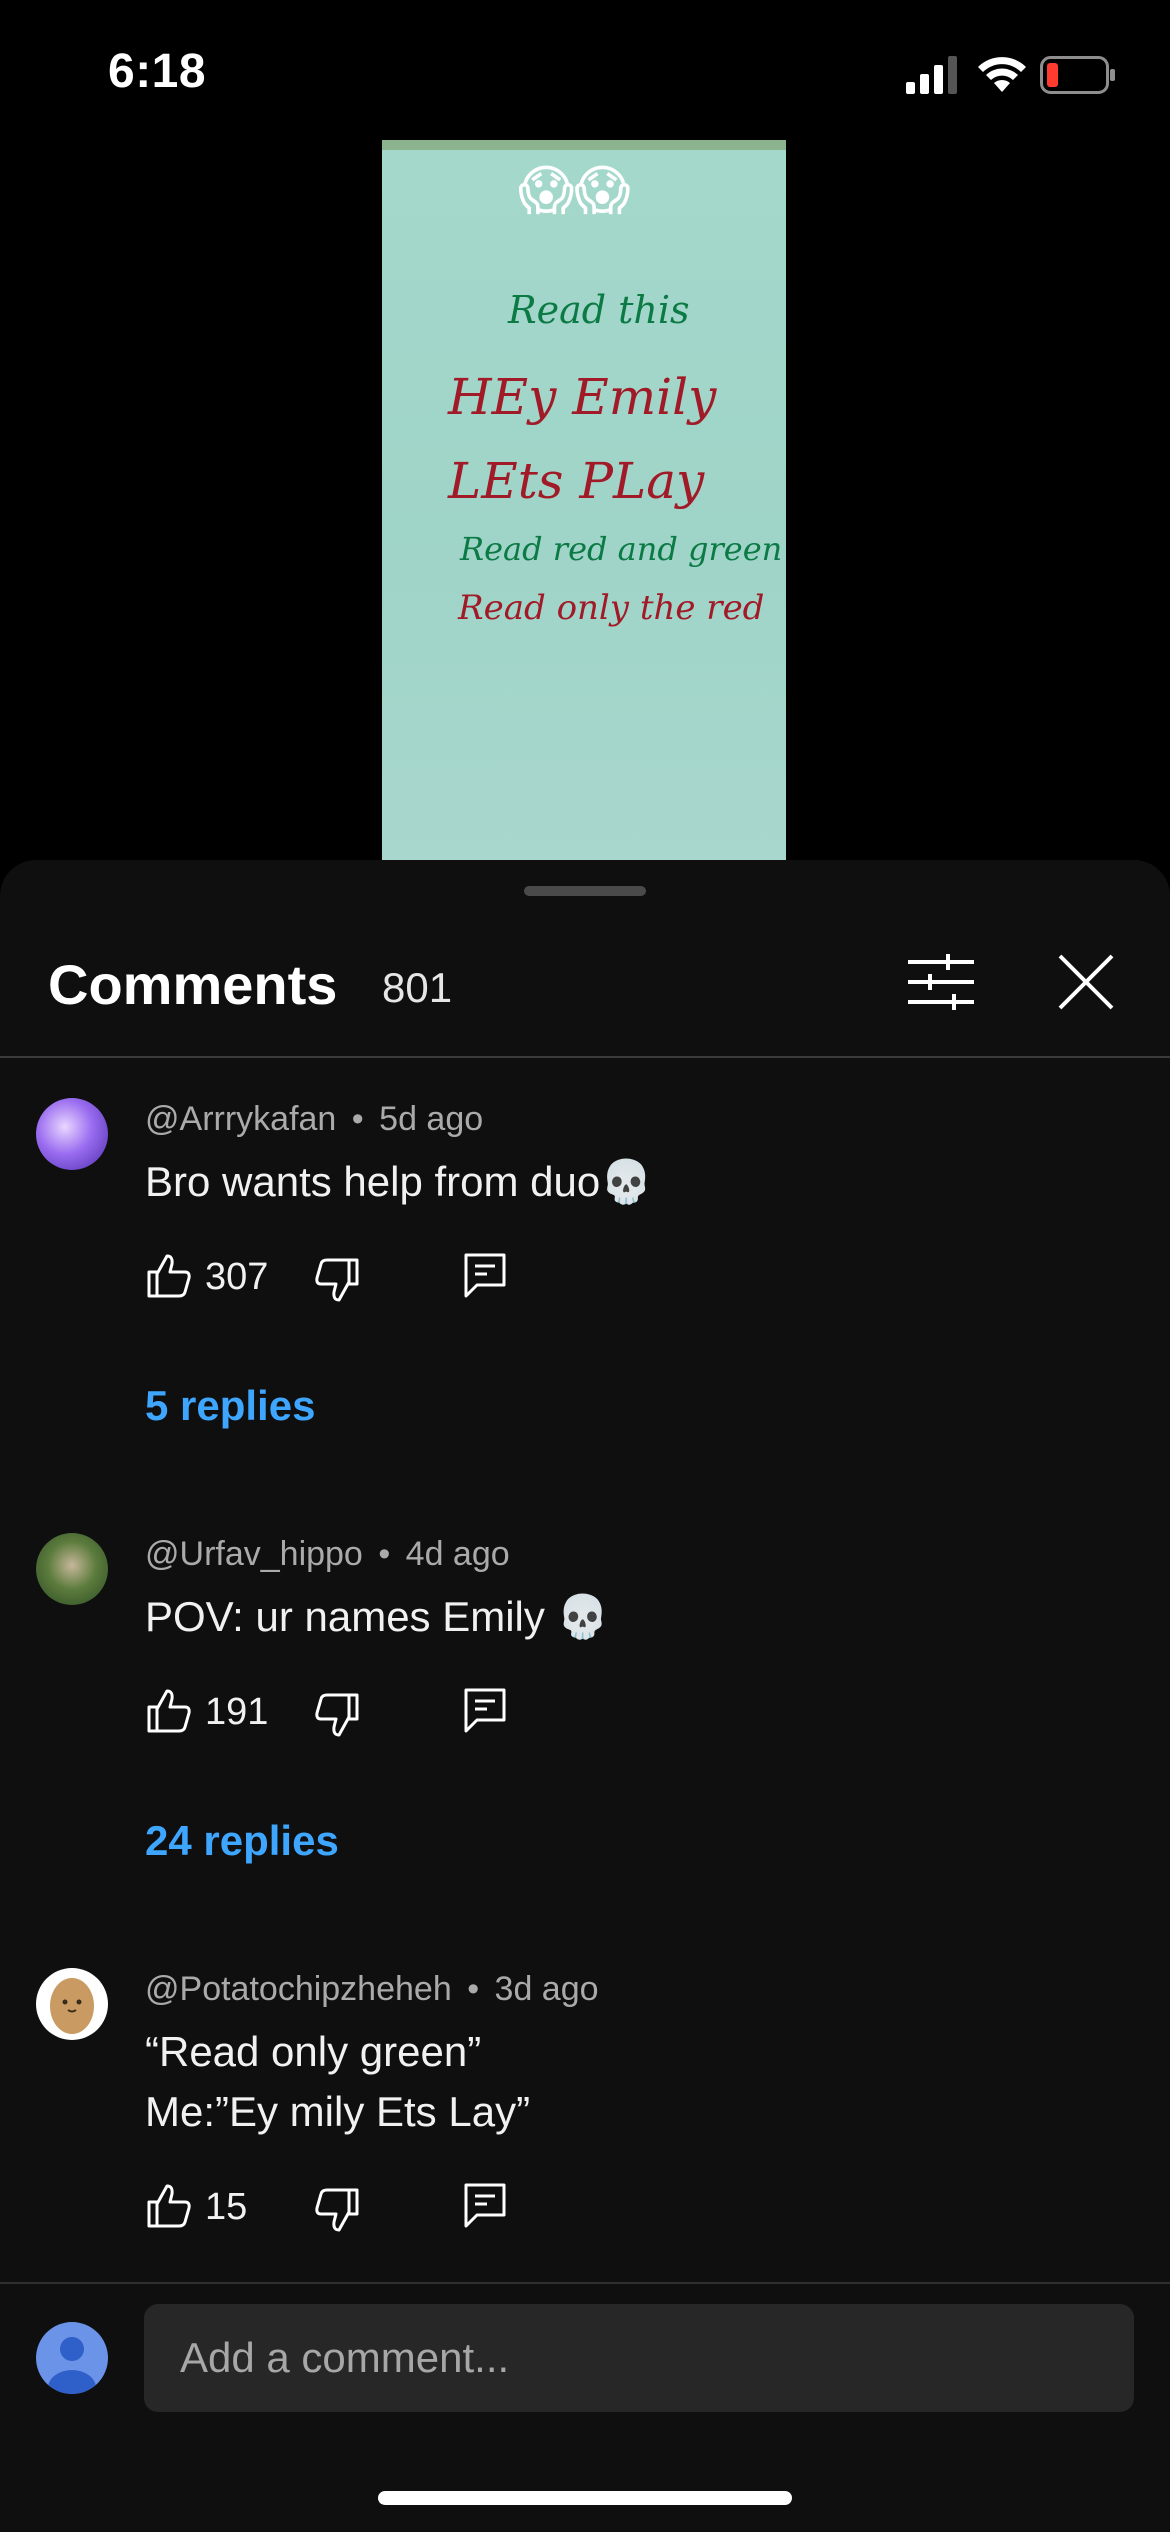 Image resolution: width=1170 pixels, height=2532 pixels. What do you see at coordinates (1002, 74) in the screenshot?
I see `wifi-icon` at bounding box center [1002, 74].